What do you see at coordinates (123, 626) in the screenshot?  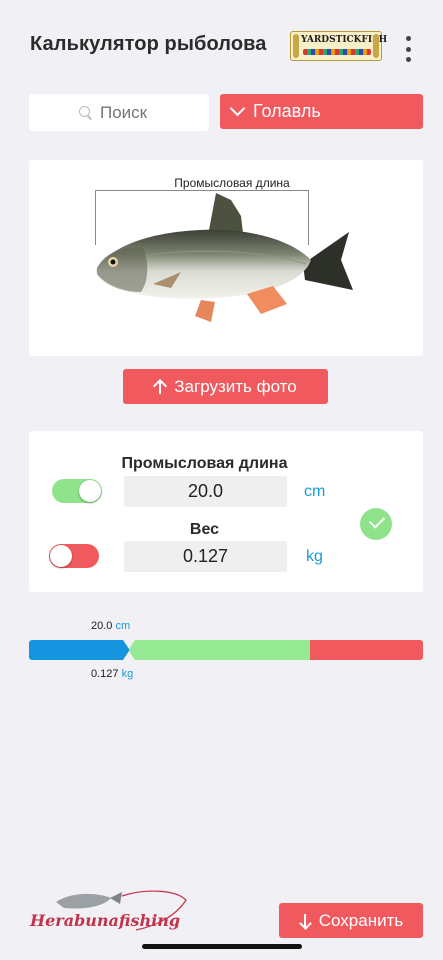 I see `scale-length-unit: cm` at bounding box center [123, 626].